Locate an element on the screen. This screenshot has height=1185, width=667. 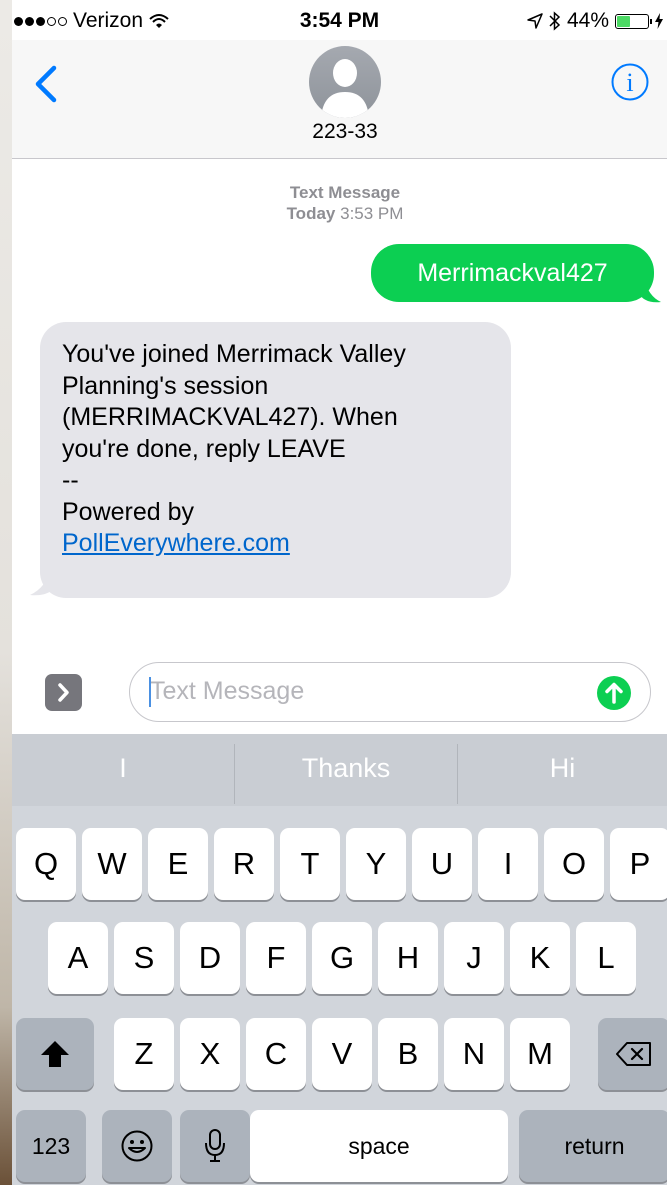
battery-percent: 44% is located at coordinates (587, 20).